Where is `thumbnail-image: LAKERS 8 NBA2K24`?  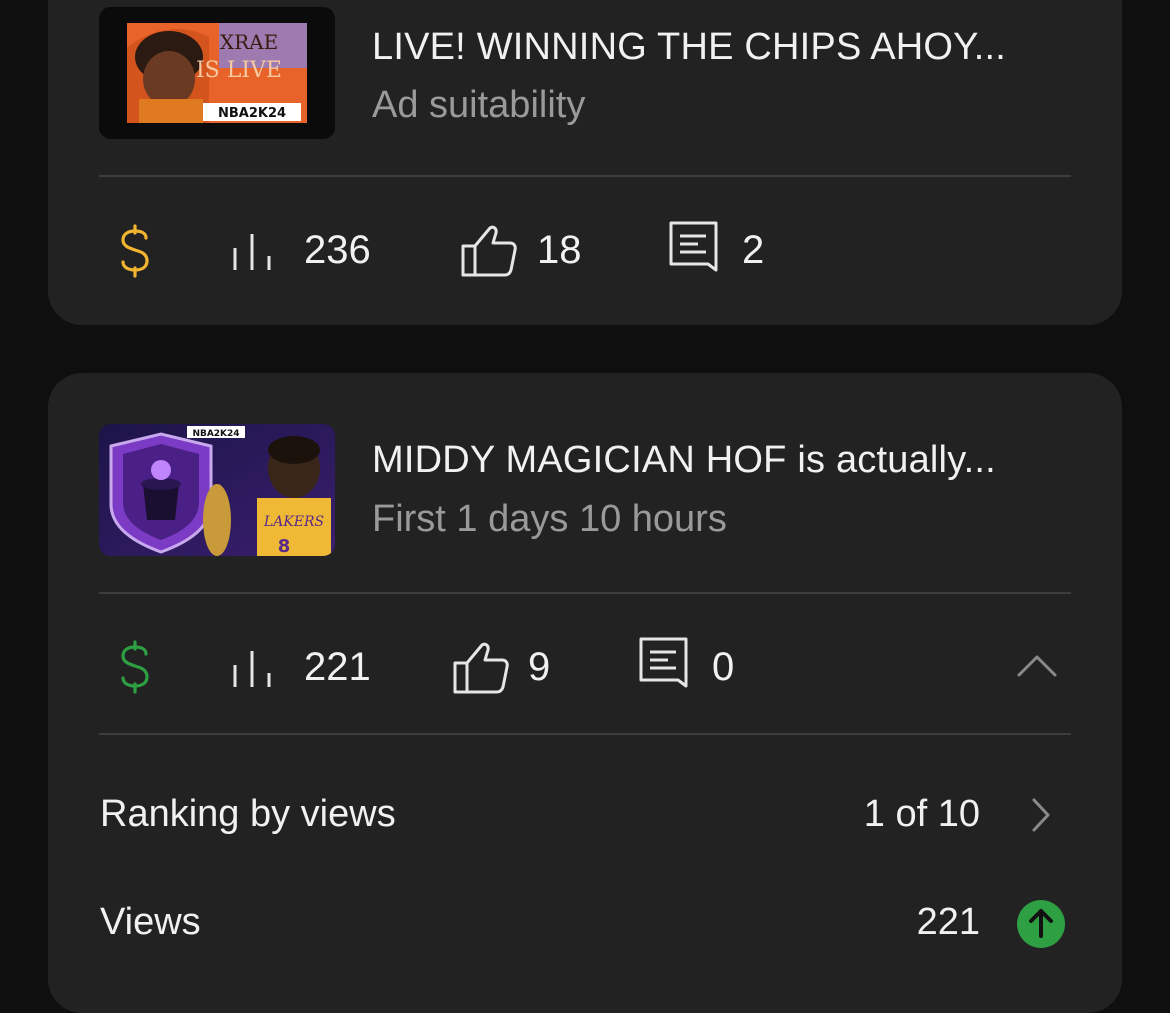 thumbnail-image: LAKERS 8 NBA2K24 is located at coordinates (217, 490).